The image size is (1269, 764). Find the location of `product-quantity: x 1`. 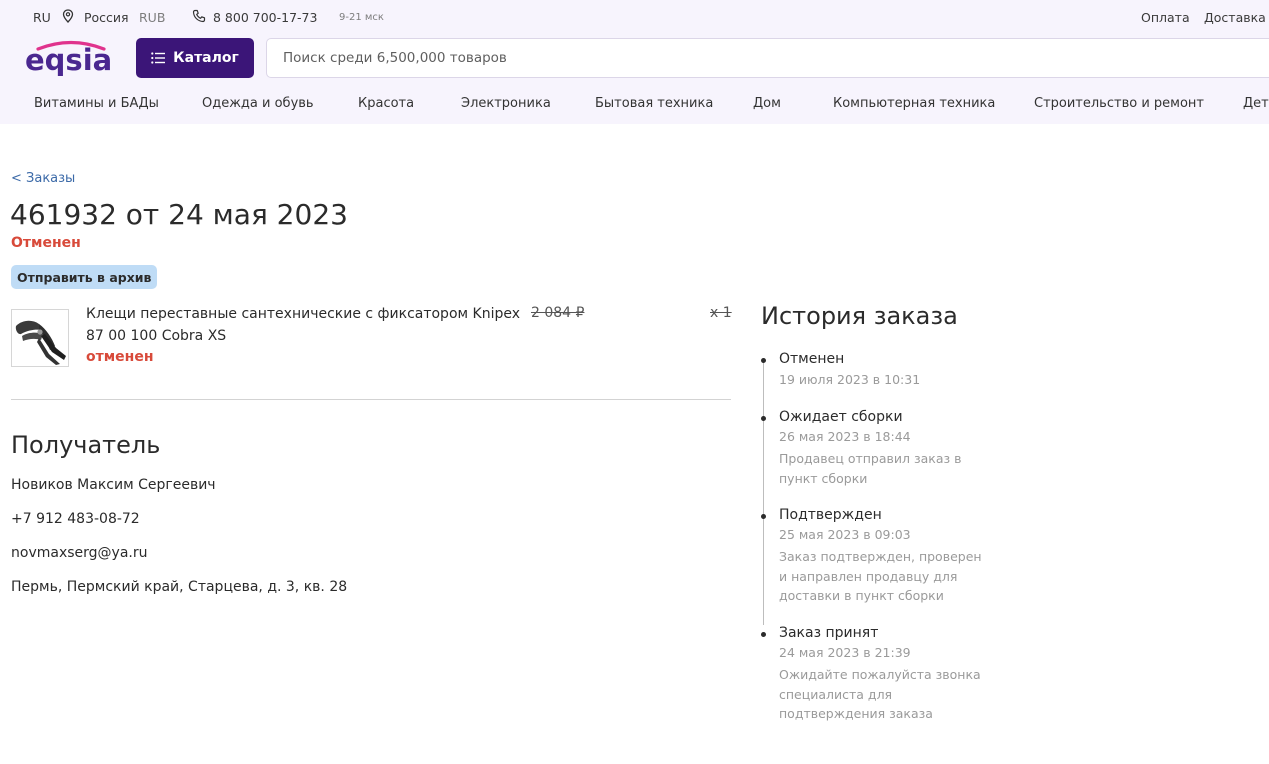

product-quantity: x 1 is located at coordinates (721, 313).